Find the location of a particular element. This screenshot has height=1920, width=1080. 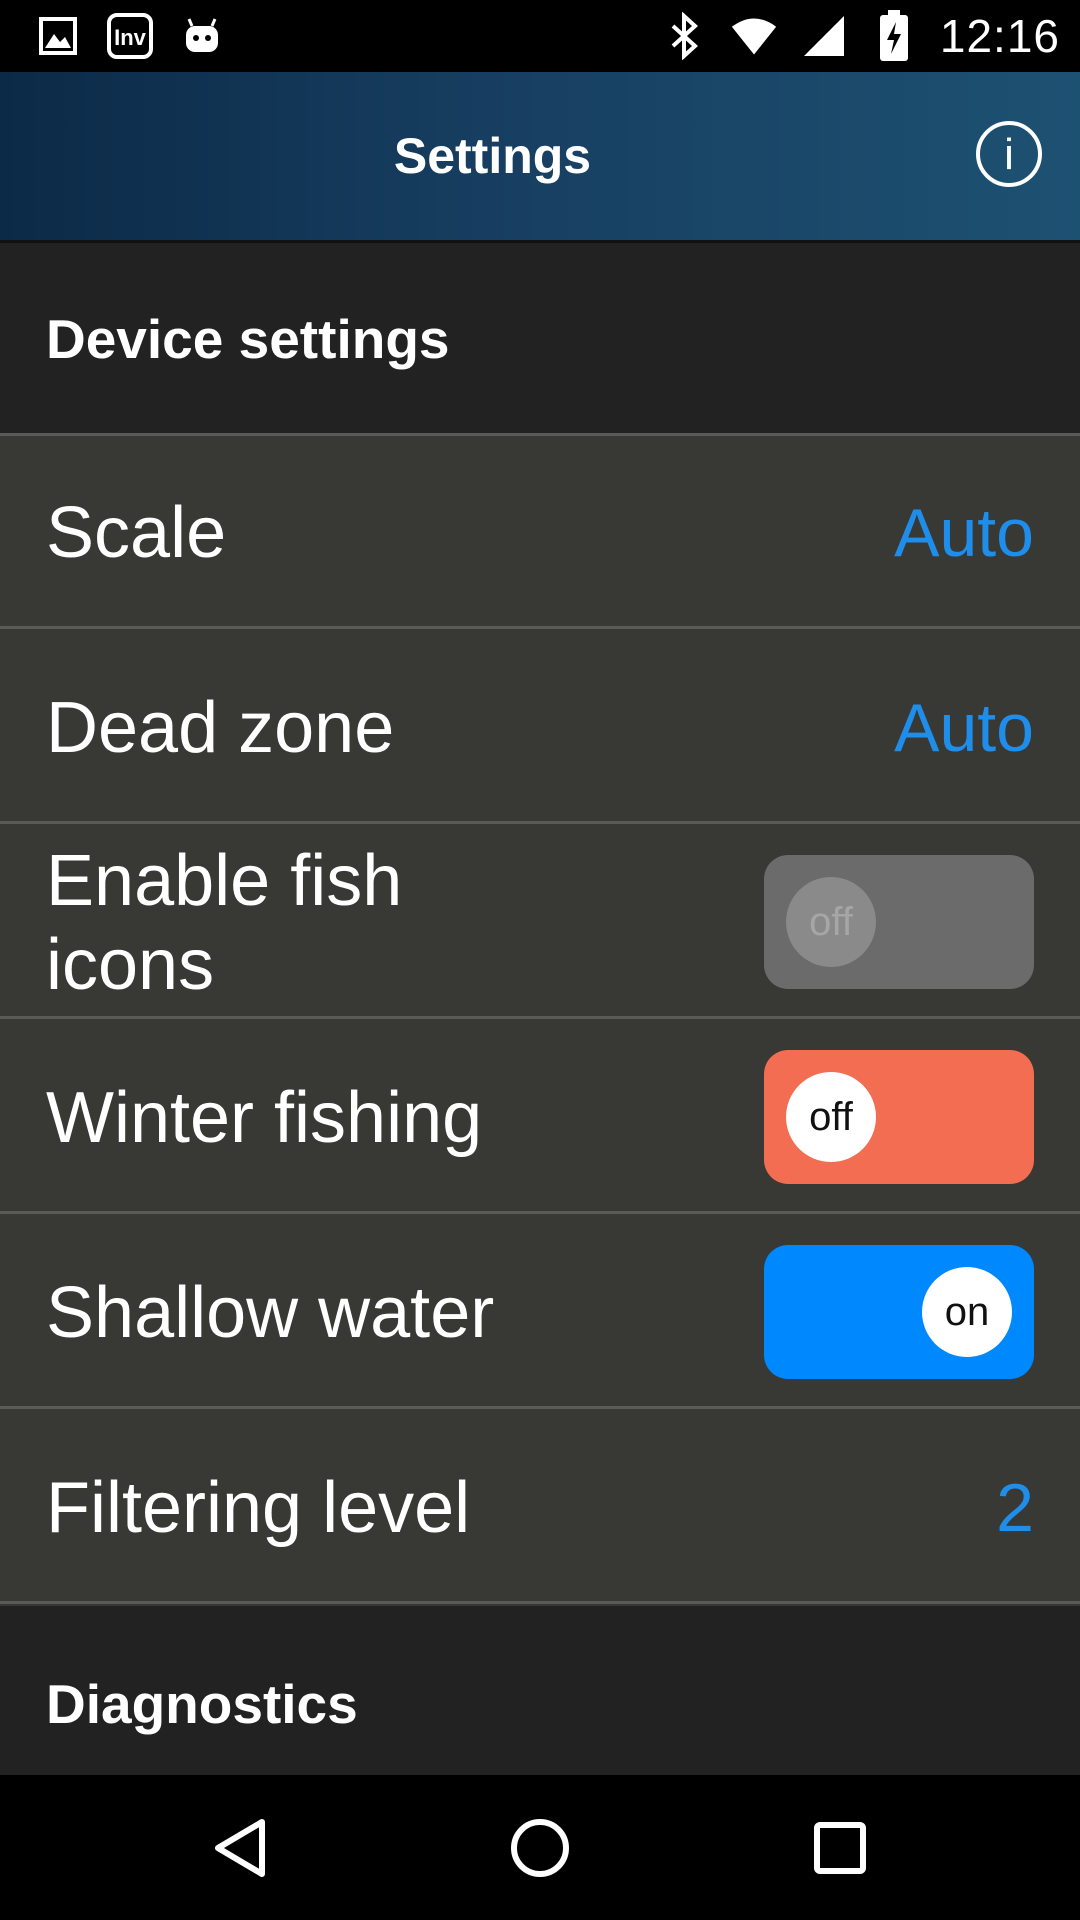

setting-label: Filtering level is located at coordinates (258, 1507).